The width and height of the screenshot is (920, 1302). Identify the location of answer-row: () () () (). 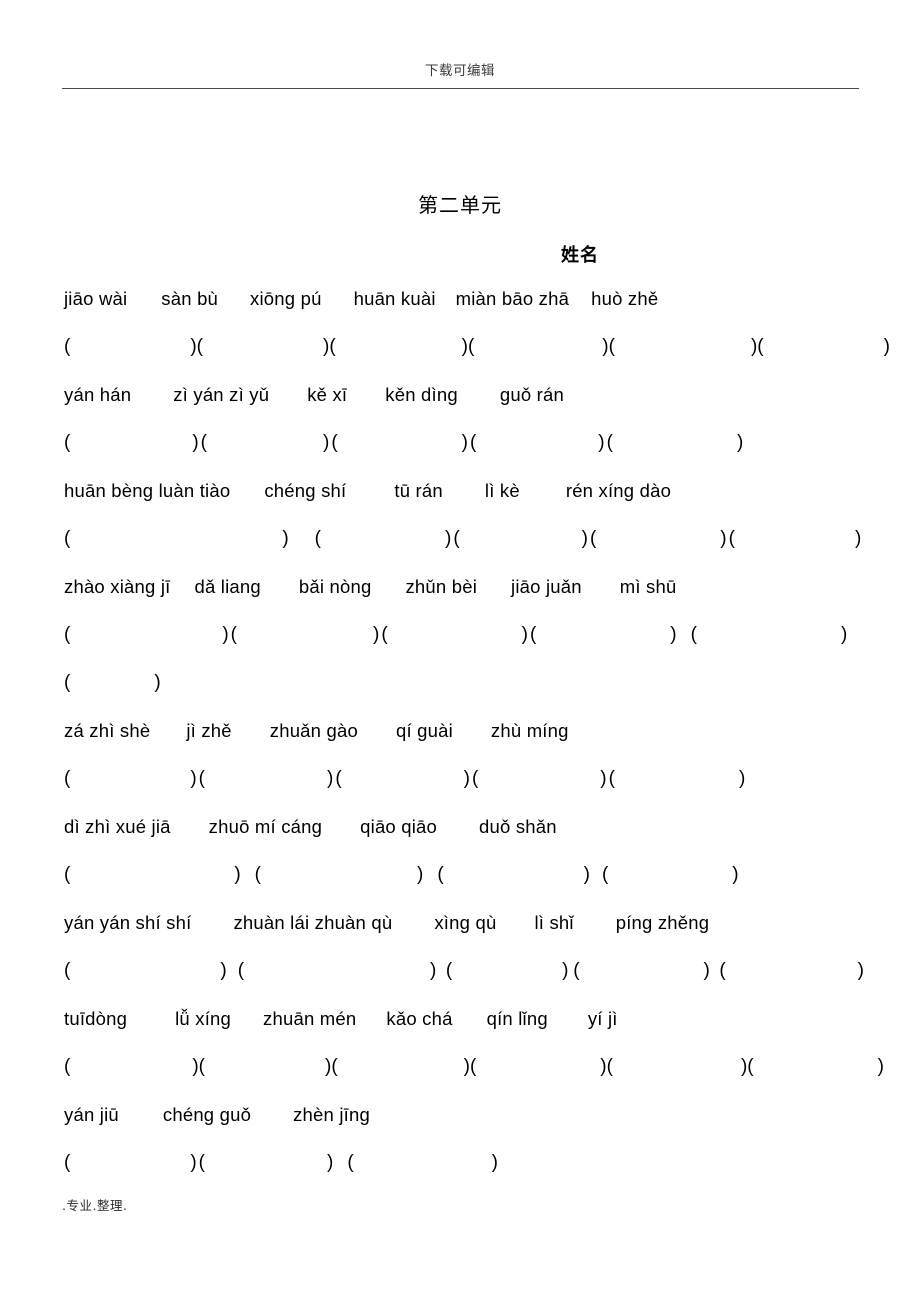
(464, 888).